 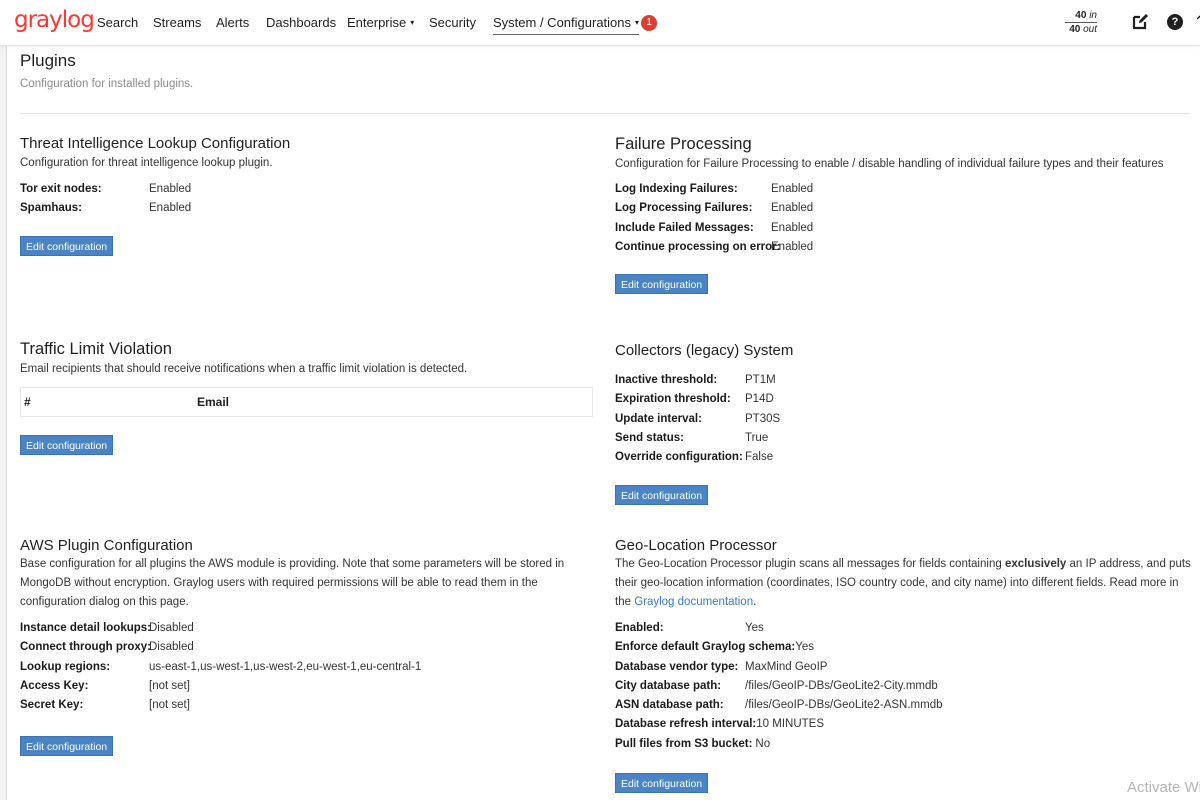 I want to click on nav-streams-label: Streams, so click(x=177, y=22).